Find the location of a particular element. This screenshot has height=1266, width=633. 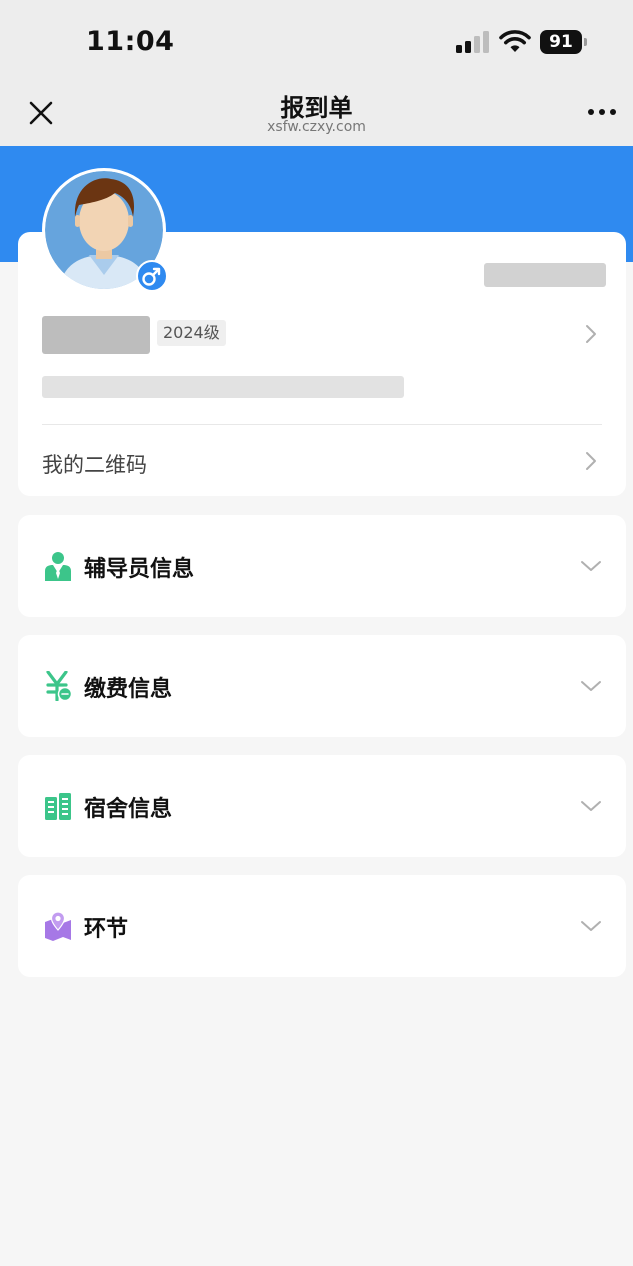

more-options-icon is located at coordinates (602, 112).